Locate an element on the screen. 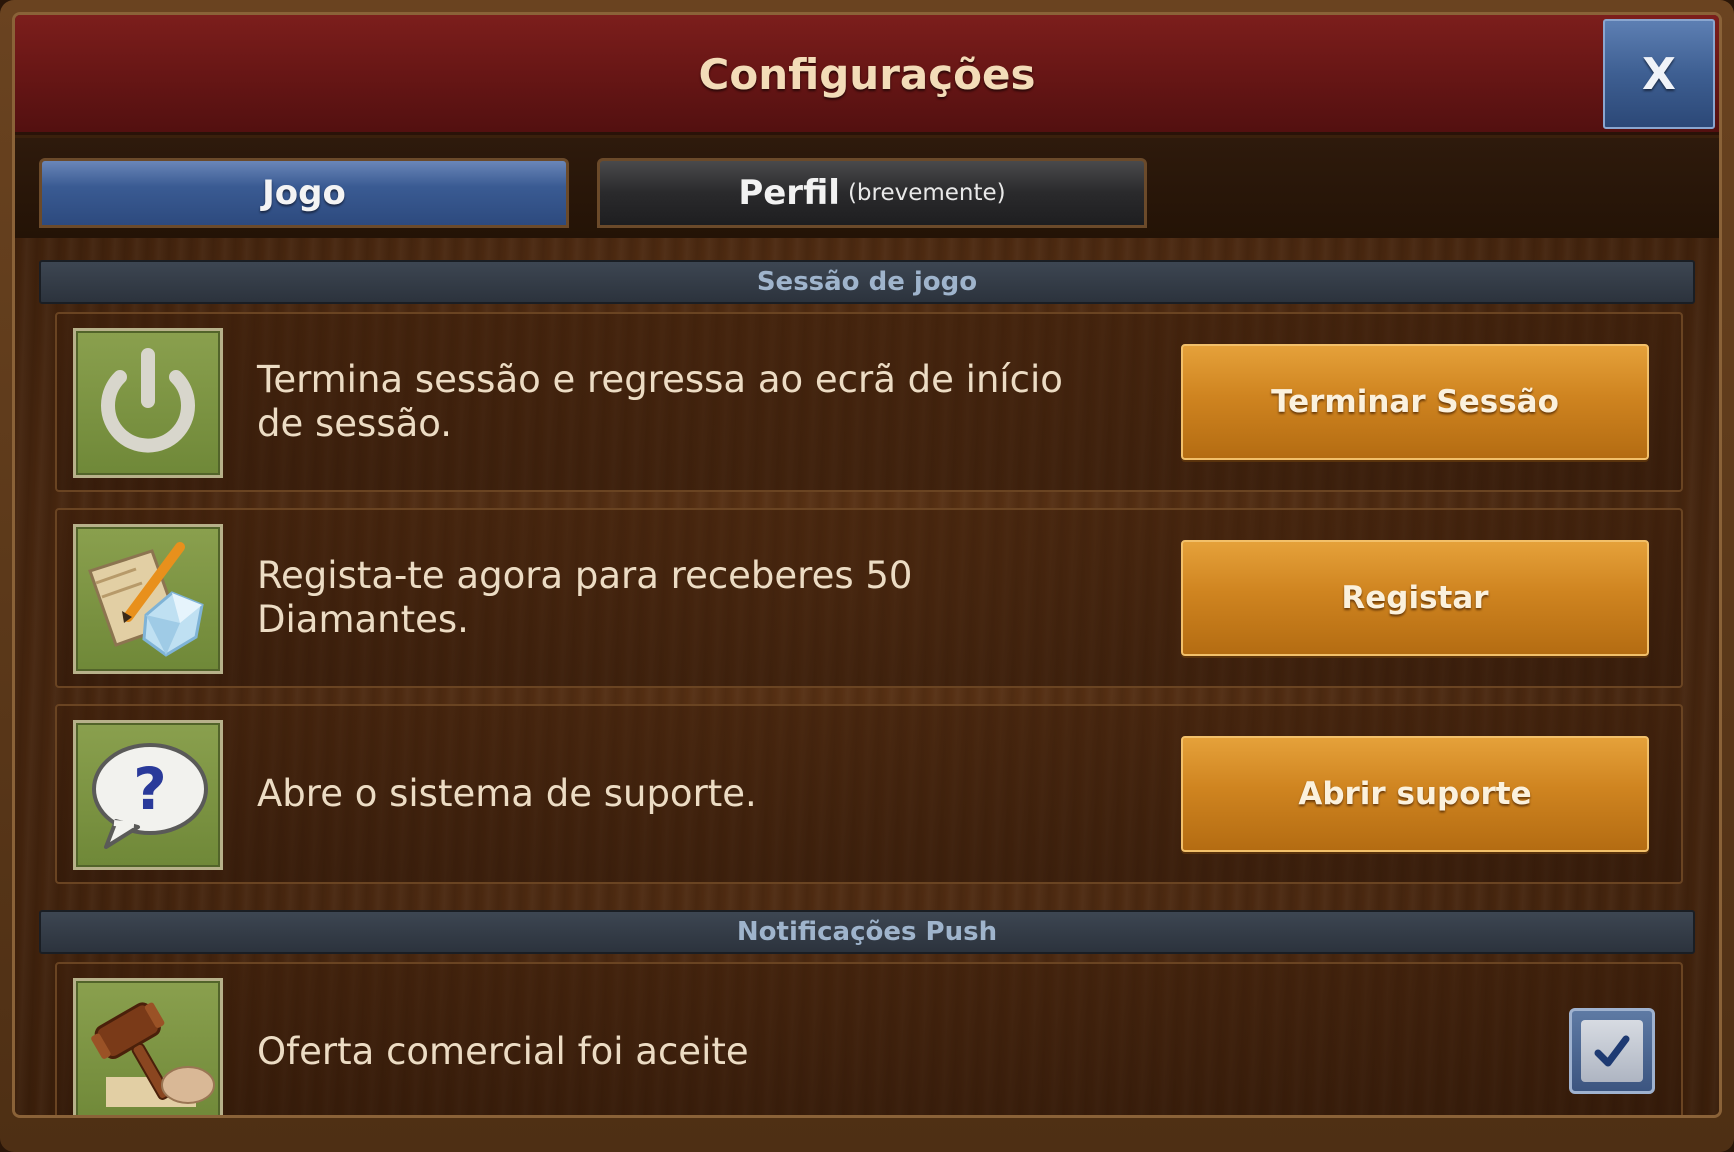 This screenshot has width=1734, height=1152. logout-button: Terminar Sessão is located at coordinates (1415, 402).